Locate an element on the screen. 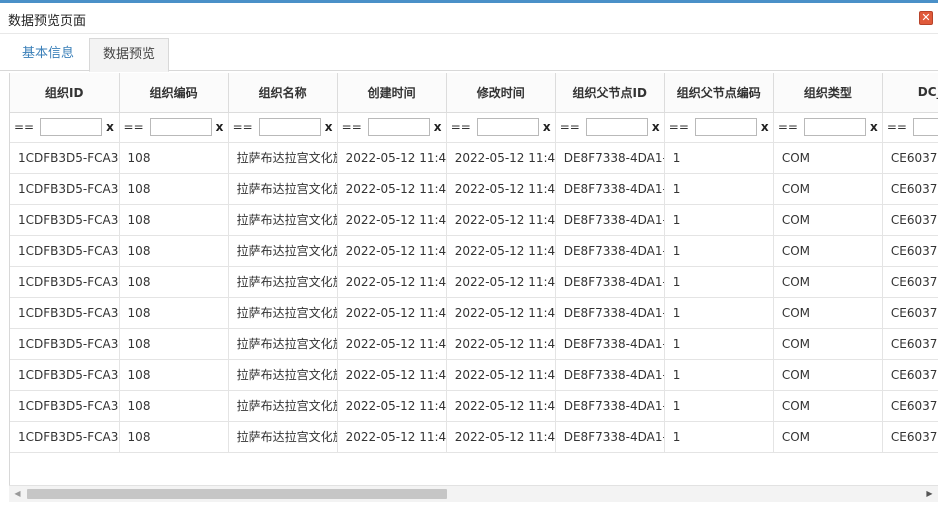  column-header: 修改时间 is located at coordinates (501, 93).